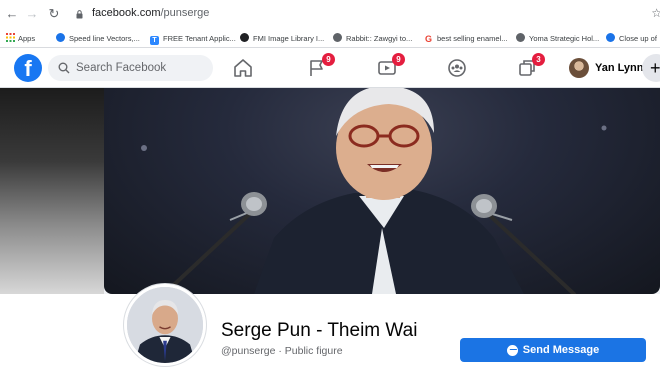 The width and height of the screenshot is (660, 378). Describe the element at coordinates (319, 330) in the screenshot. I see `profile-name: Serge Pun - Theim Wai` at that location.